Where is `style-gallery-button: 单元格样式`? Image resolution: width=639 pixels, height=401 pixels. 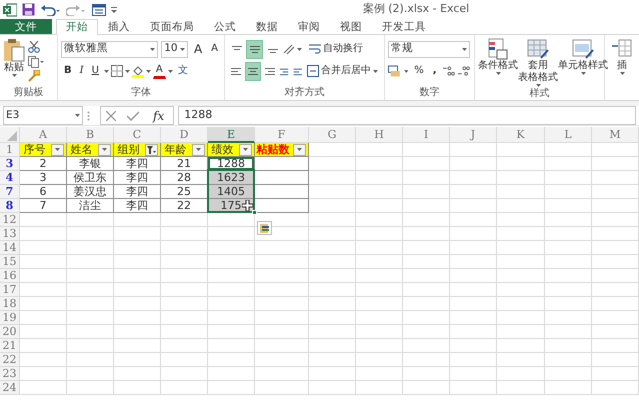 style-gallery-button: 单元格样式 is located at coordinates (583, 62).